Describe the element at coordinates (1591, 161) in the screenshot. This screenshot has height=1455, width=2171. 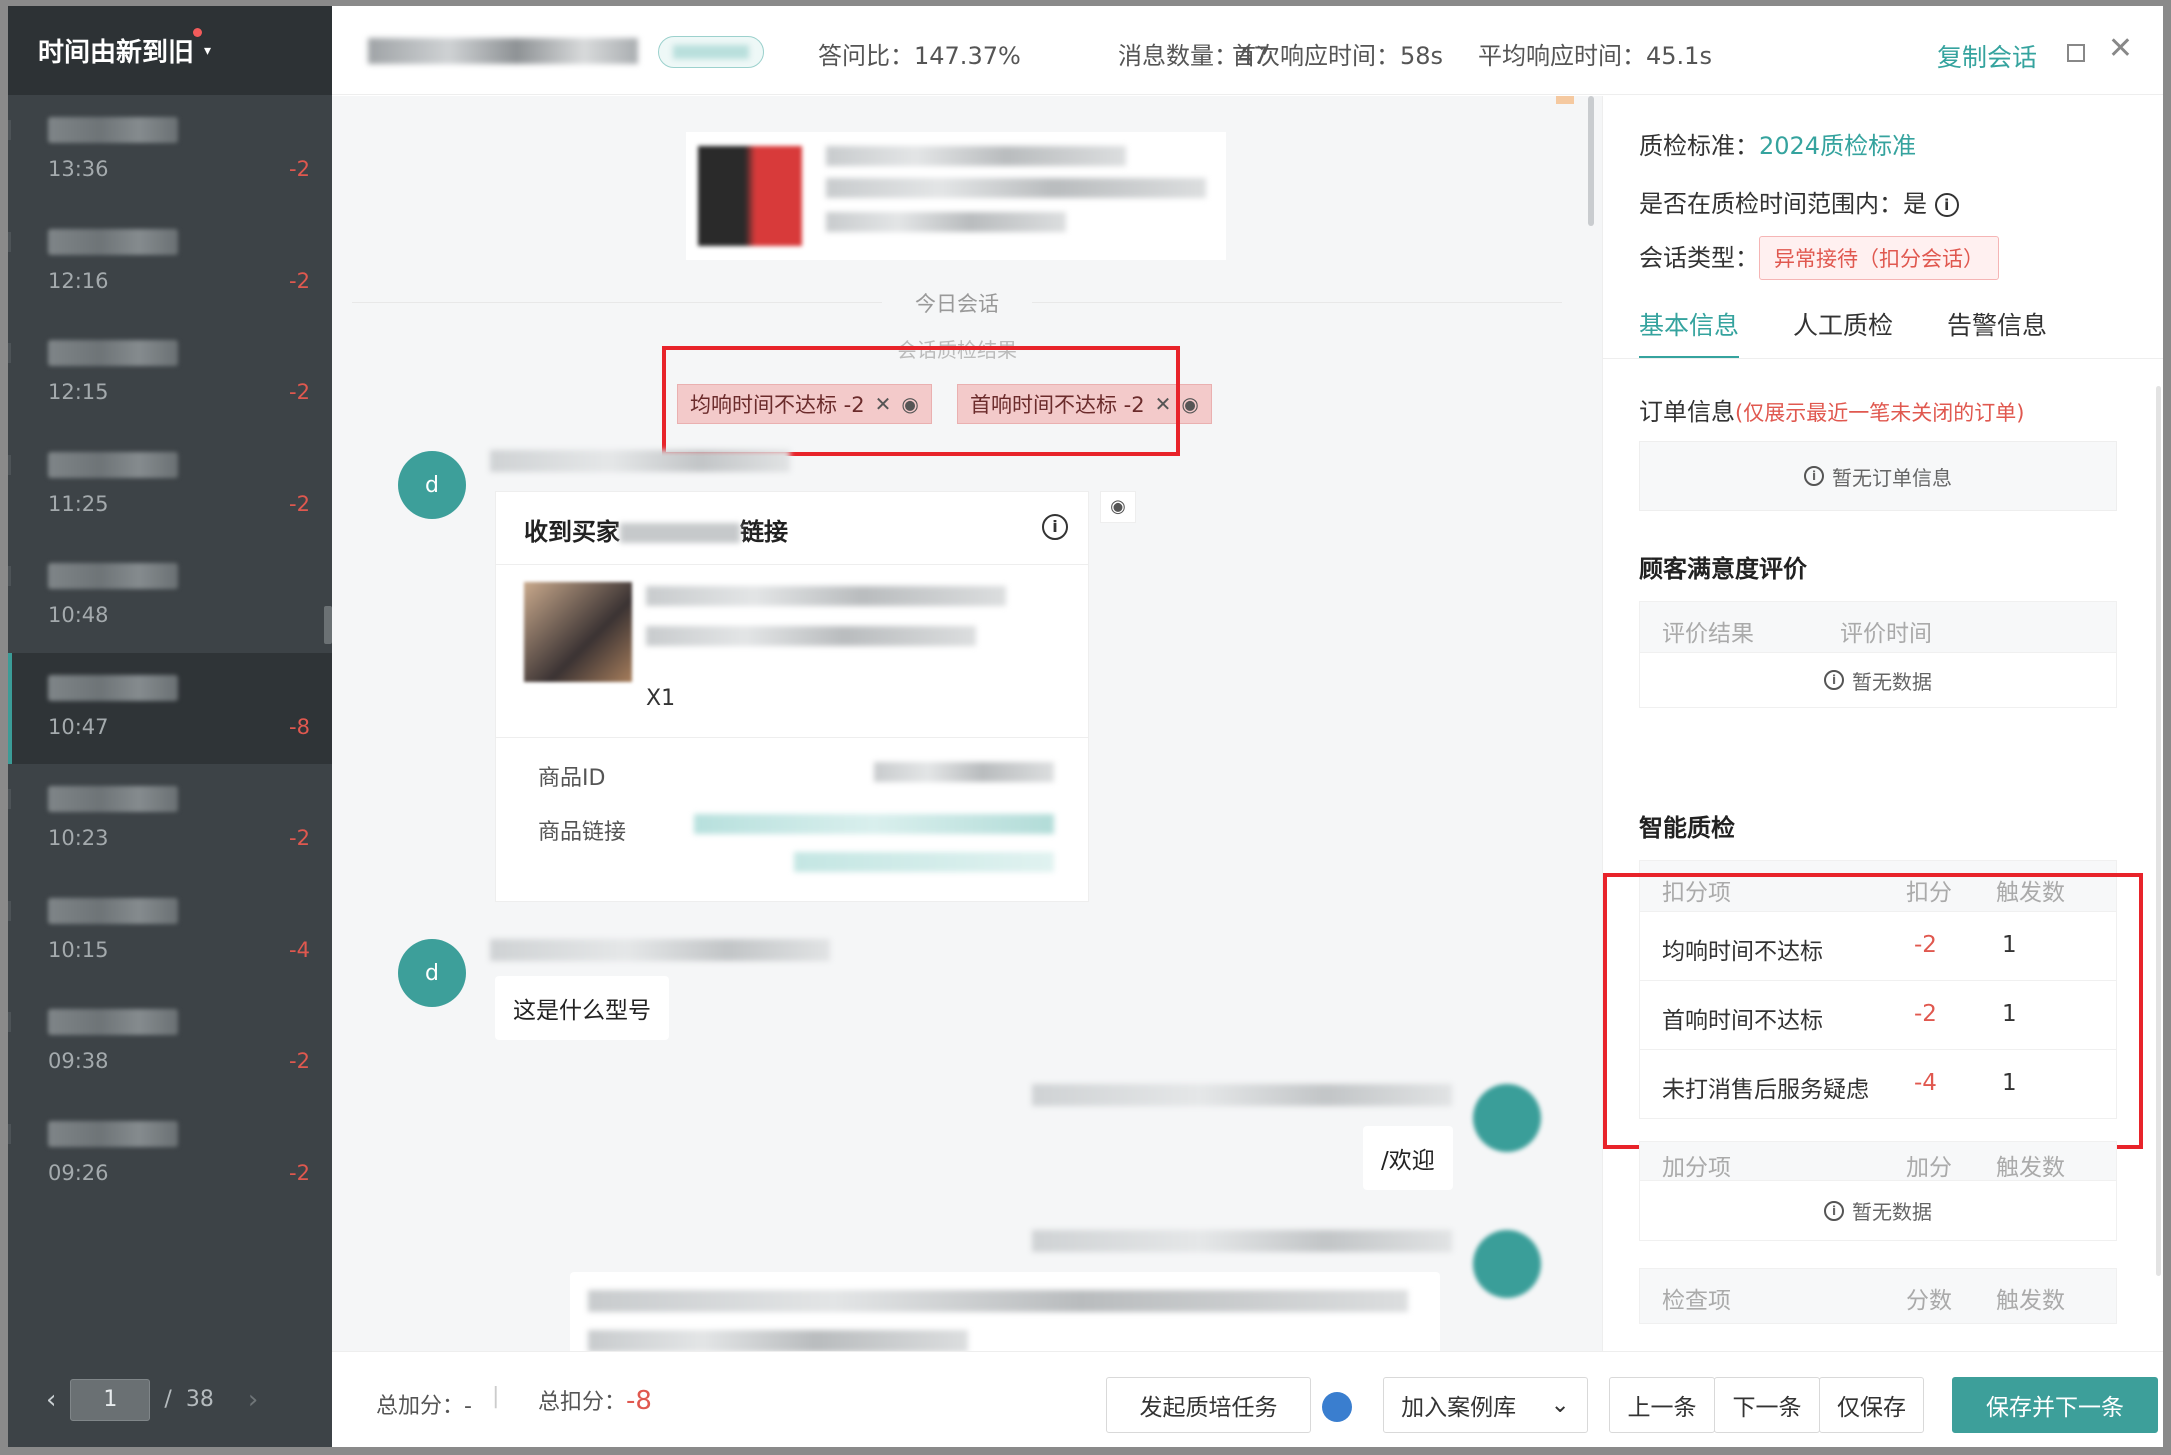
I see `chat-scrollbar` at that location.